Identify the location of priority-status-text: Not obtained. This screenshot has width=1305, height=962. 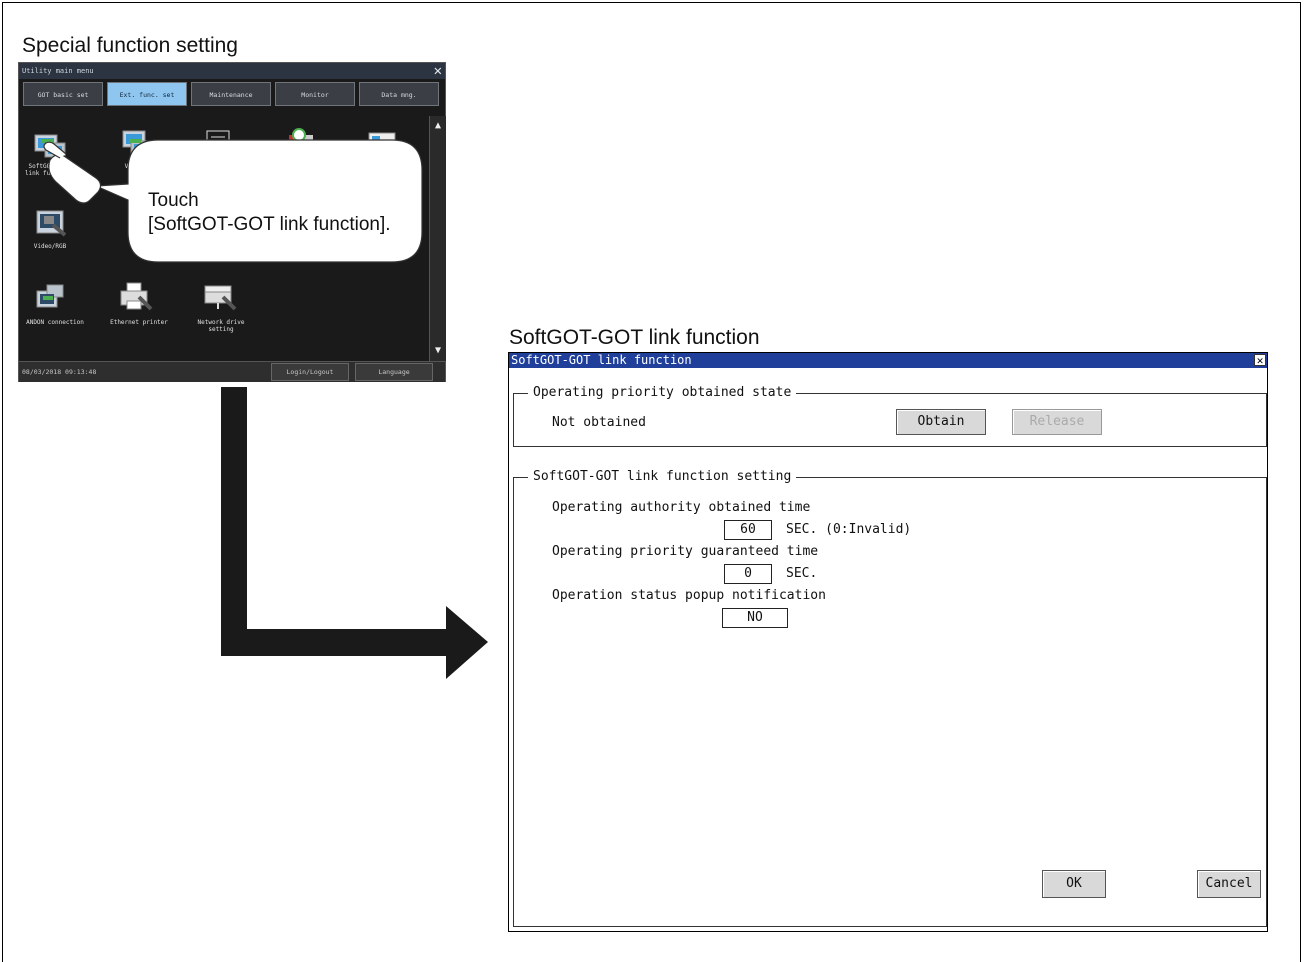
(599, 422).